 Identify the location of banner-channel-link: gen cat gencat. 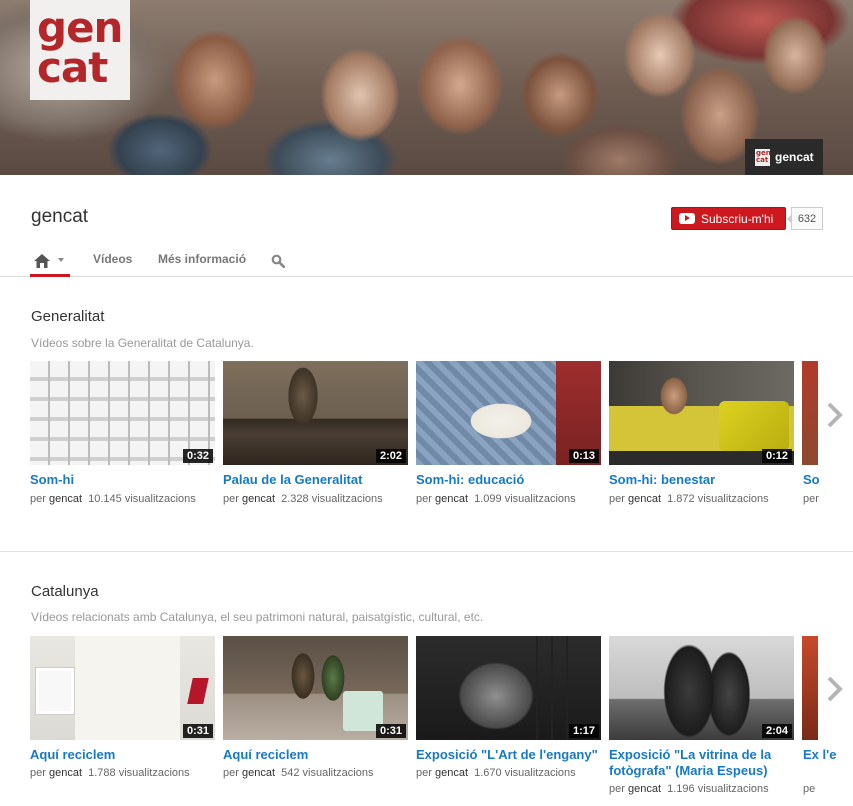
(784, 157).